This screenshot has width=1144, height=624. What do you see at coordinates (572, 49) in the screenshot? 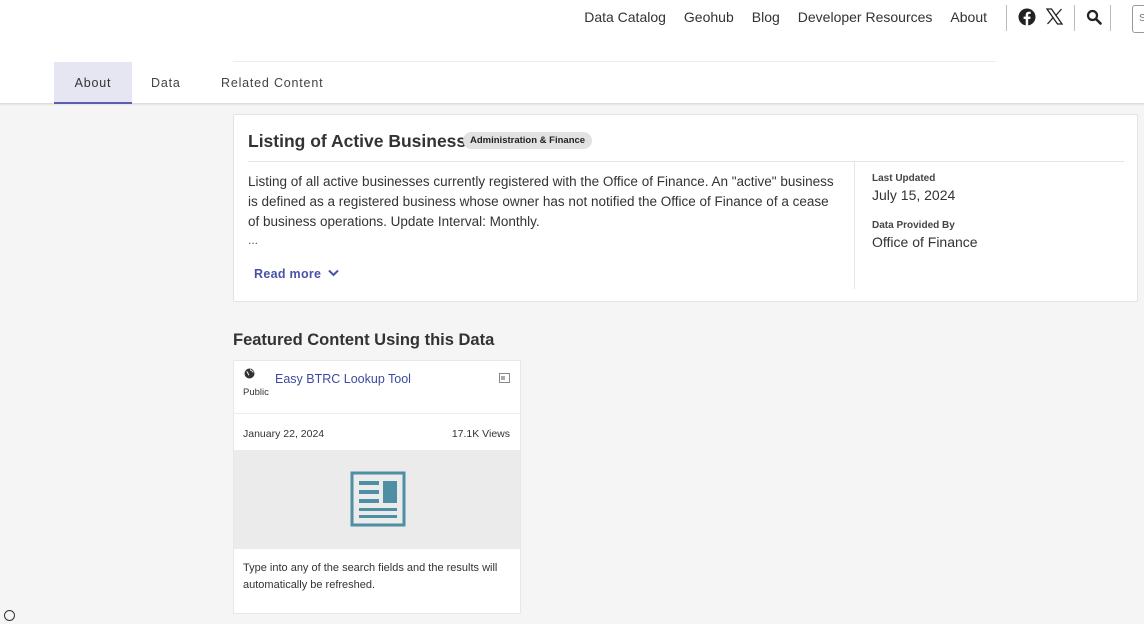
I see `nav-strip` at bounding box center [572, 49].